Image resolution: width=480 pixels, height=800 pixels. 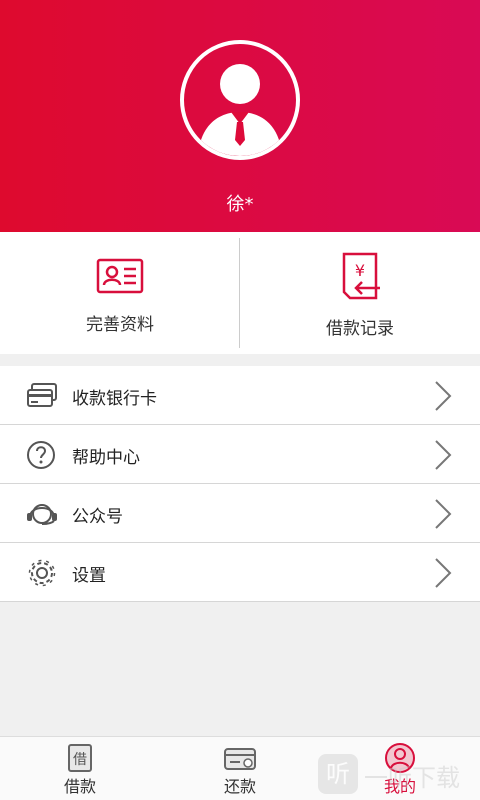 I want to click on avatar, so click(x=240, y=100).